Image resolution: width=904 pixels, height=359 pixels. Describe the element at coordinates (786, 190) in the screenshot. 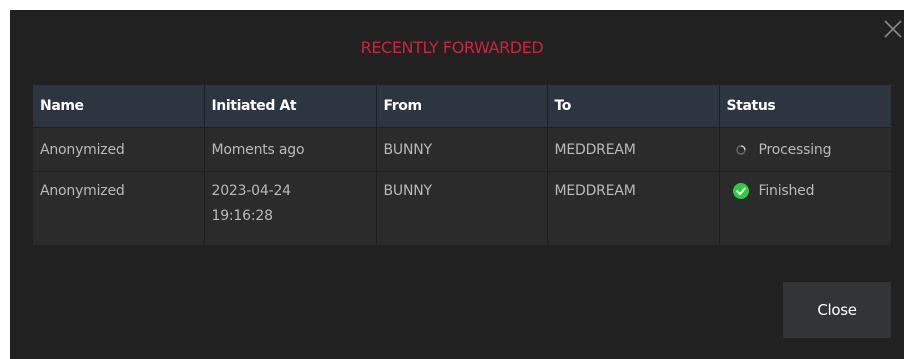

I see `status-label: Finished` at that location.